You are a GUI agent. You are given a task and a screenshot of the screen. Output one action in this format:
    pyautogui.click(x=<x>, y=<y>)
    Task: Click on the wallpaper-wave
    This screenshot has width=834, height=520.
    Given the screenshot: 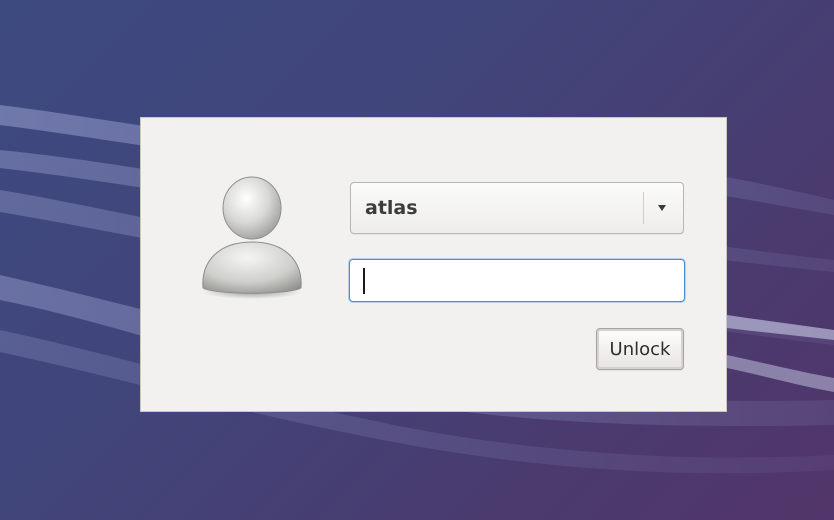 What is the action you would take?
    pyautogui.click(x=780, y=373)
    